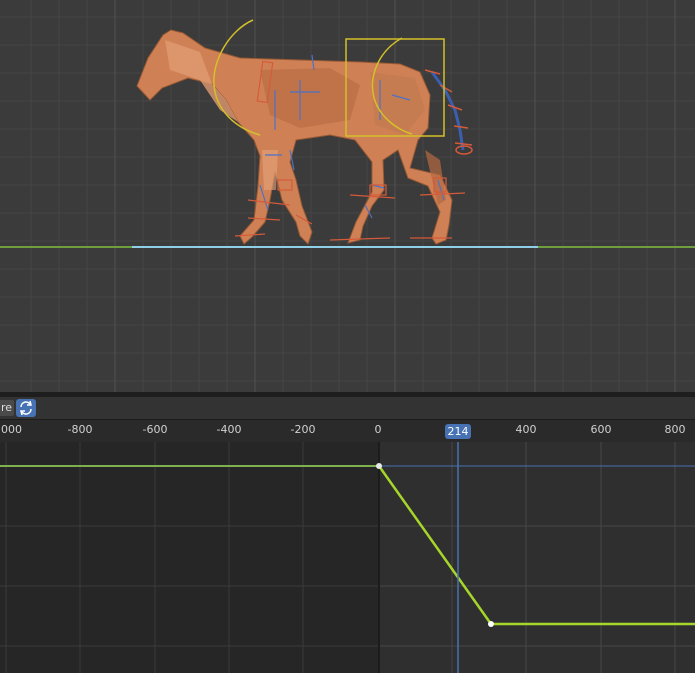  What do you see at coordinates (347, 431) in the screenshot?
I see `frame-ruler: -1000 -800 -600 -400 -200 0 400 600 800` at bounding box center [347, 431].